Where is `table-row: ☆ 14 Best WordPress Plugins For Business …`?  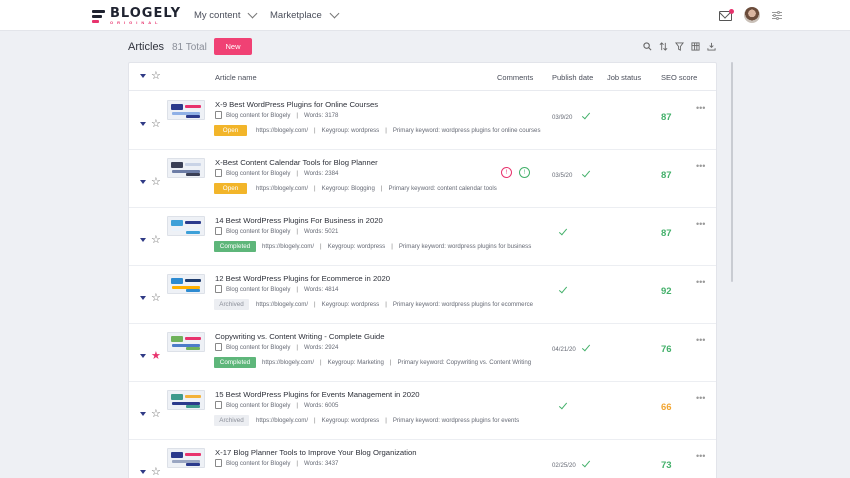
table-row: ☆ 14 Best WordPress Plugins For Business … is located at coordinates (422, 237).